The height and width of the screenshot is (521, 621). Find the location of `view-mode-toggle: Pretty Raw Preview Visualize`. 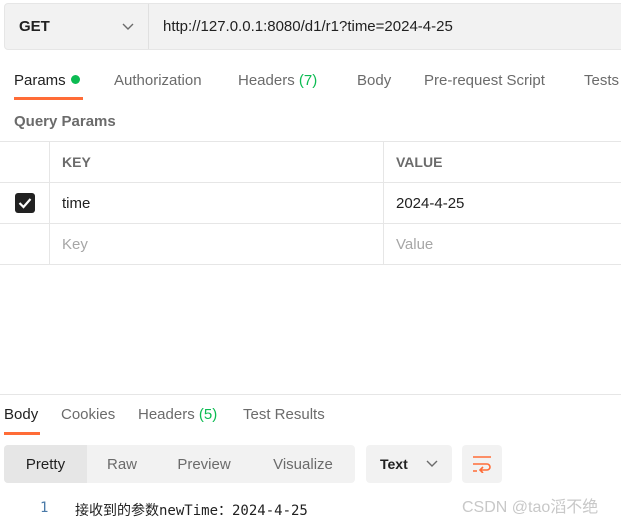

view-mode-toggle: Pretty Raw Preview Visualize is located at coordinates (179, 464).